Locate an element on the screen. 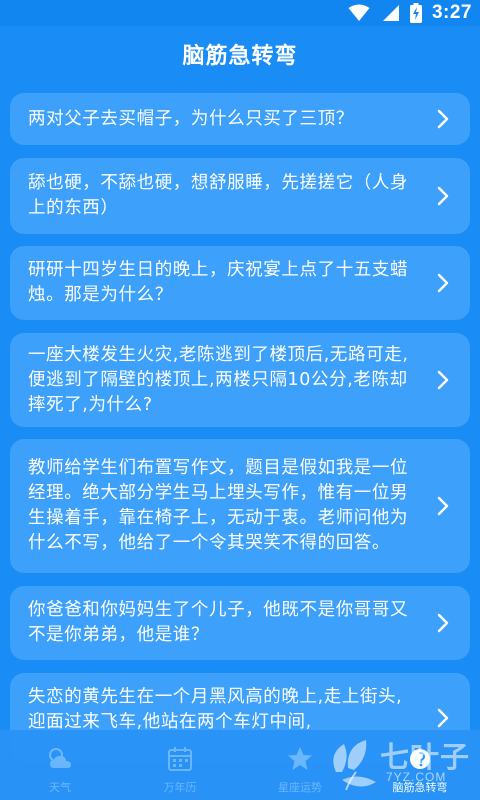  riddle-card: 你爸爸和你妈妈生了个儿子，他既不是你哥哥又不是你弟弟，他是谁？ is located at coordinates (240, 623).